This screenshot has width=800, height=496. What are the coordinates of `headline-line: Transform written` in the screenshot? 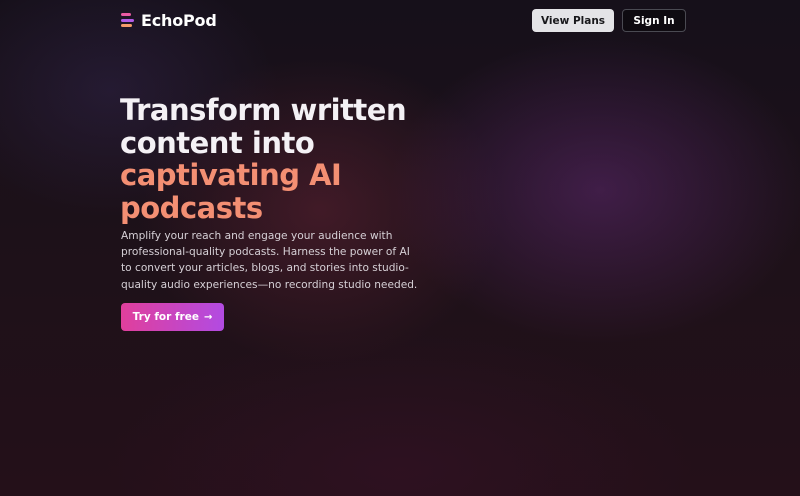 It's located at (263, 110).